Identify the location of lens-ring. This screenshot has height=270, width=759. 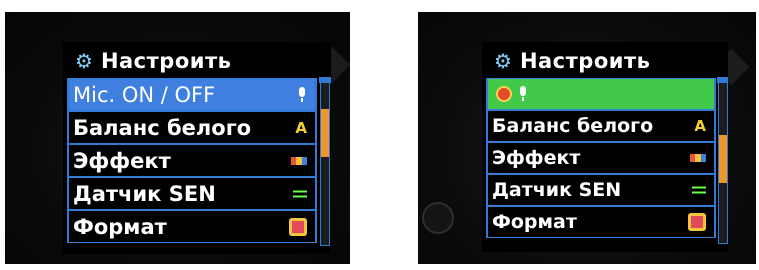
(438, 218).